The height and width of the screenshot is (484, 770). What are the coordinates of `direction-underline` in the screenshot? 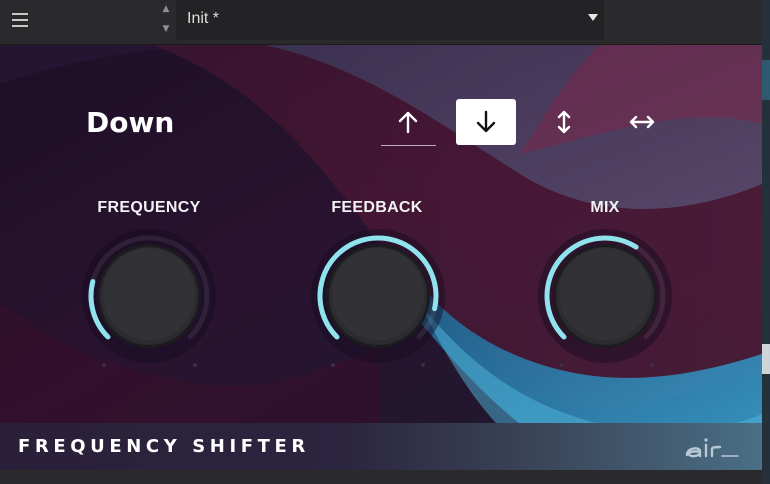 It's located at (408, 145).